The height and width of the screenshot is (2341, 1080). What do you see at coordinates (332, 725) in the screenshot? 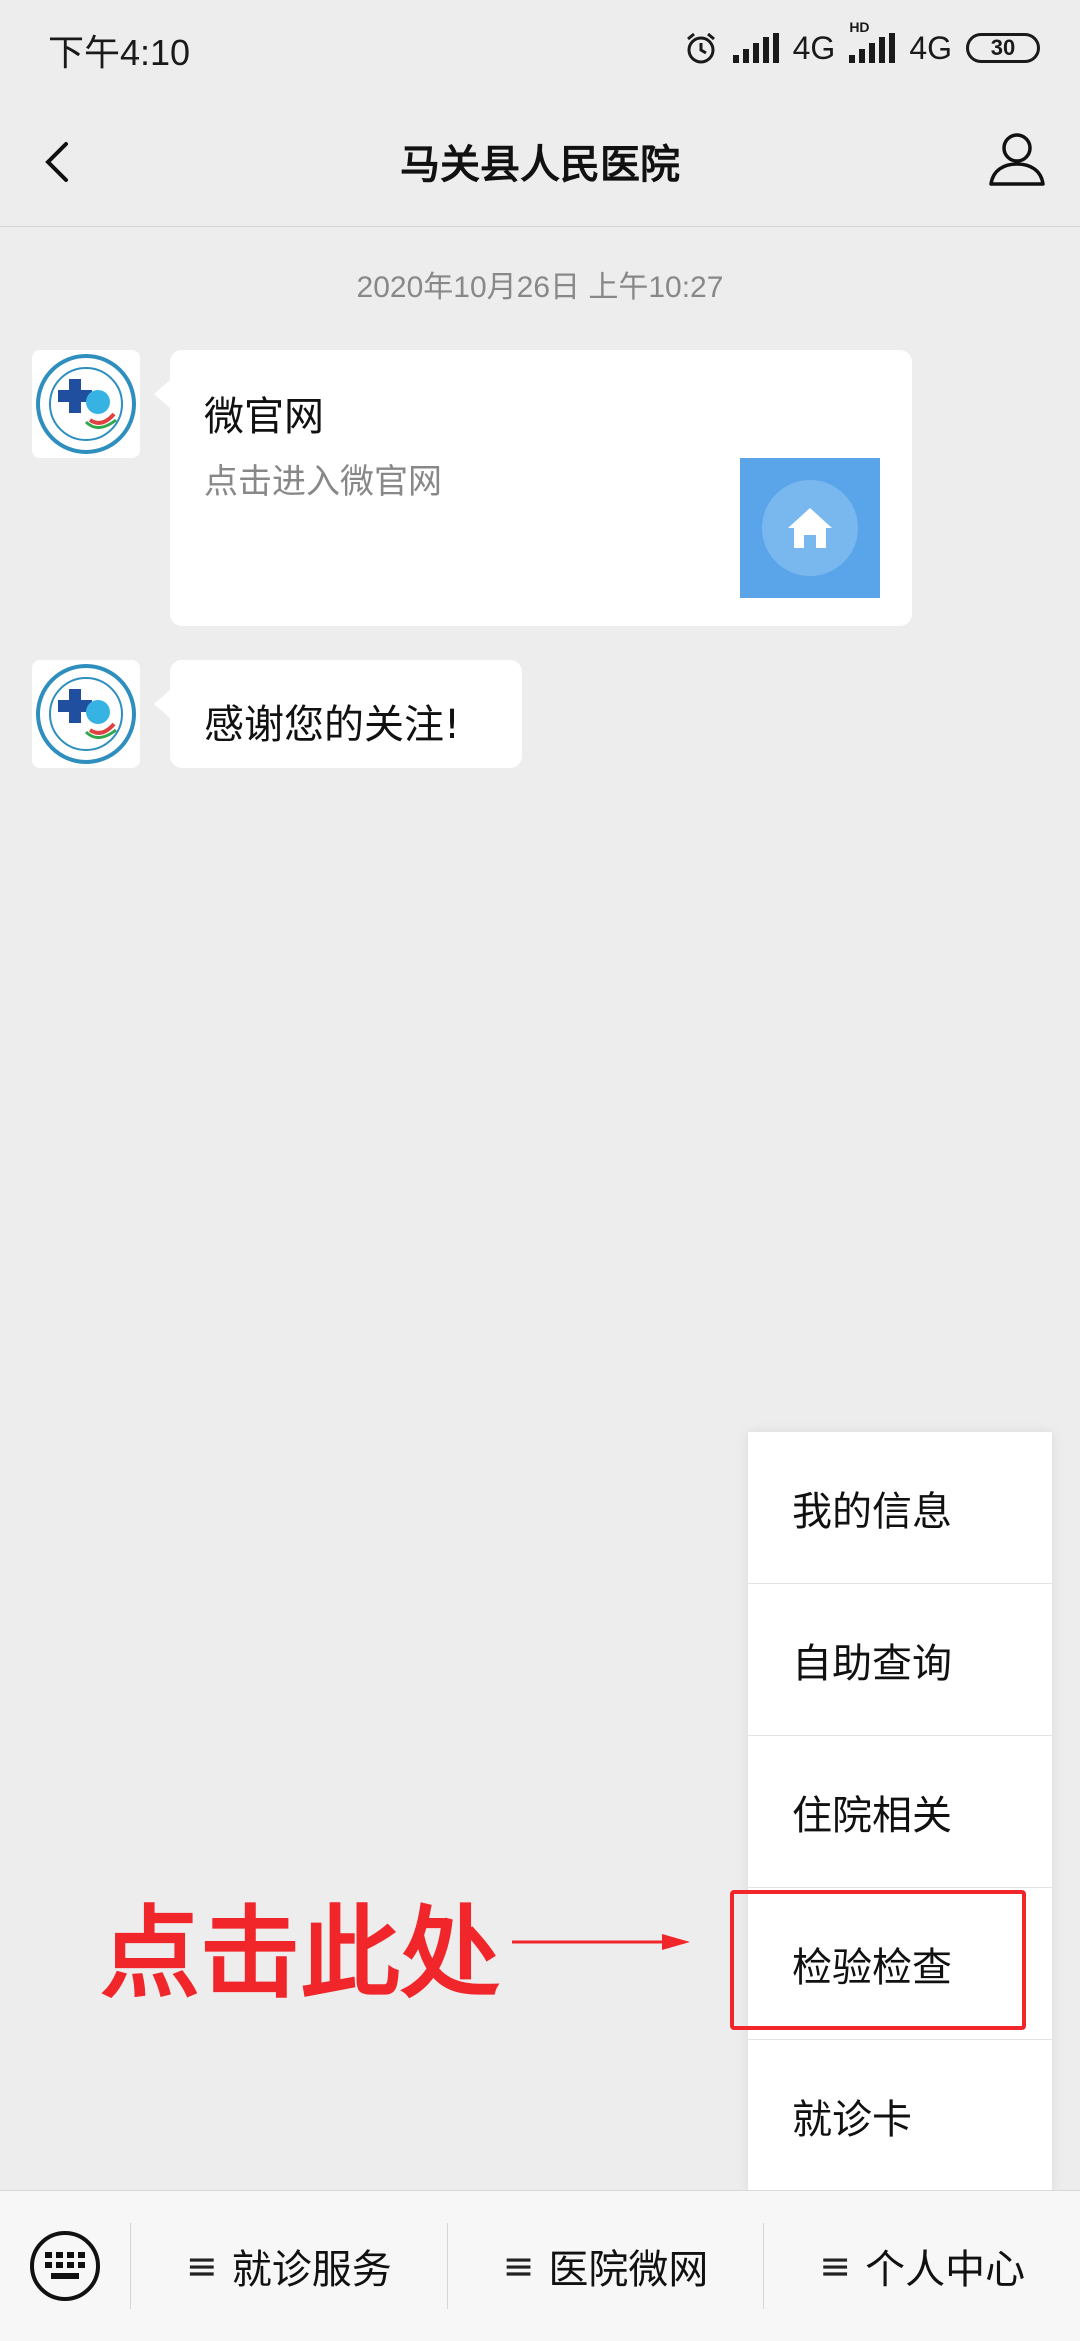
I see `message-text: 感谢您的关注!` at bounding box center [332, 725].